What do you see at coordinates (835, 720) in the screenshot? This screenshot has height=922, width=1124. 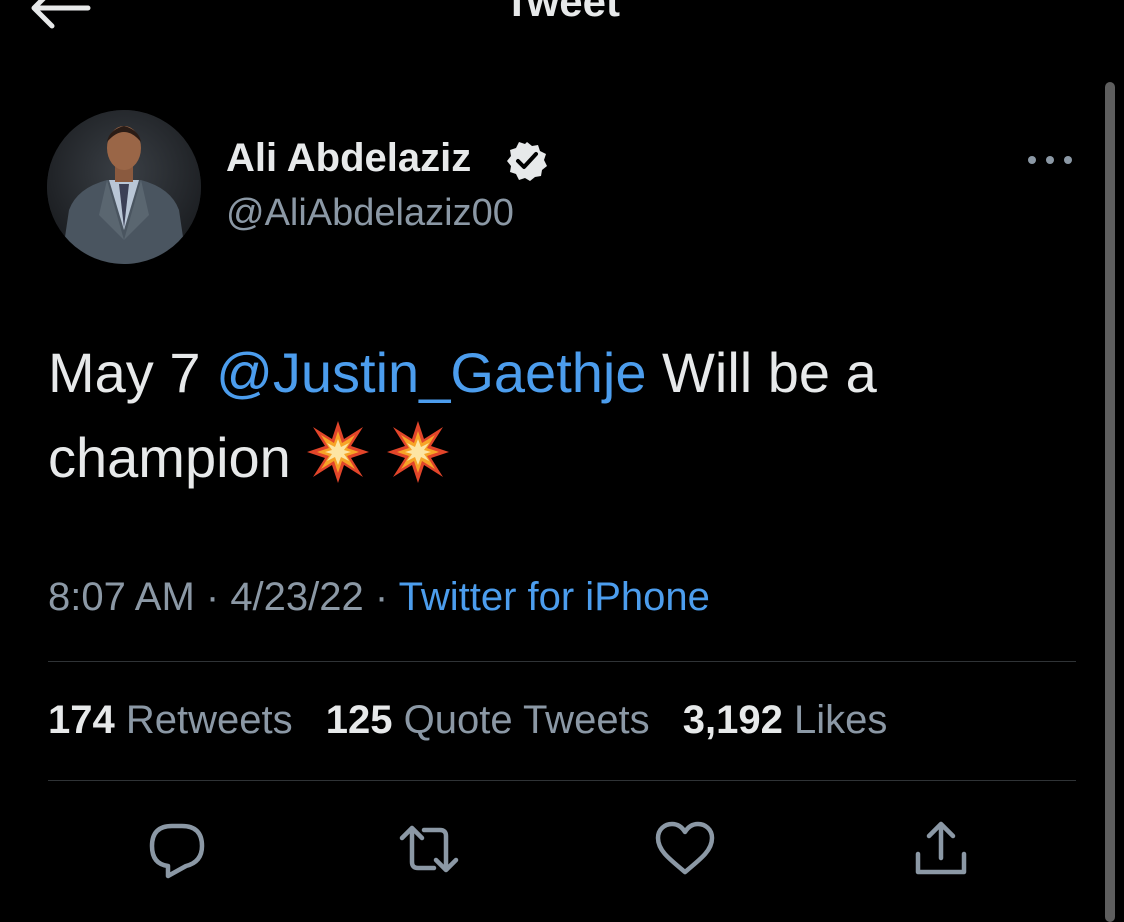 I see `likes-label: Likes` at bounding box center [835, 720].